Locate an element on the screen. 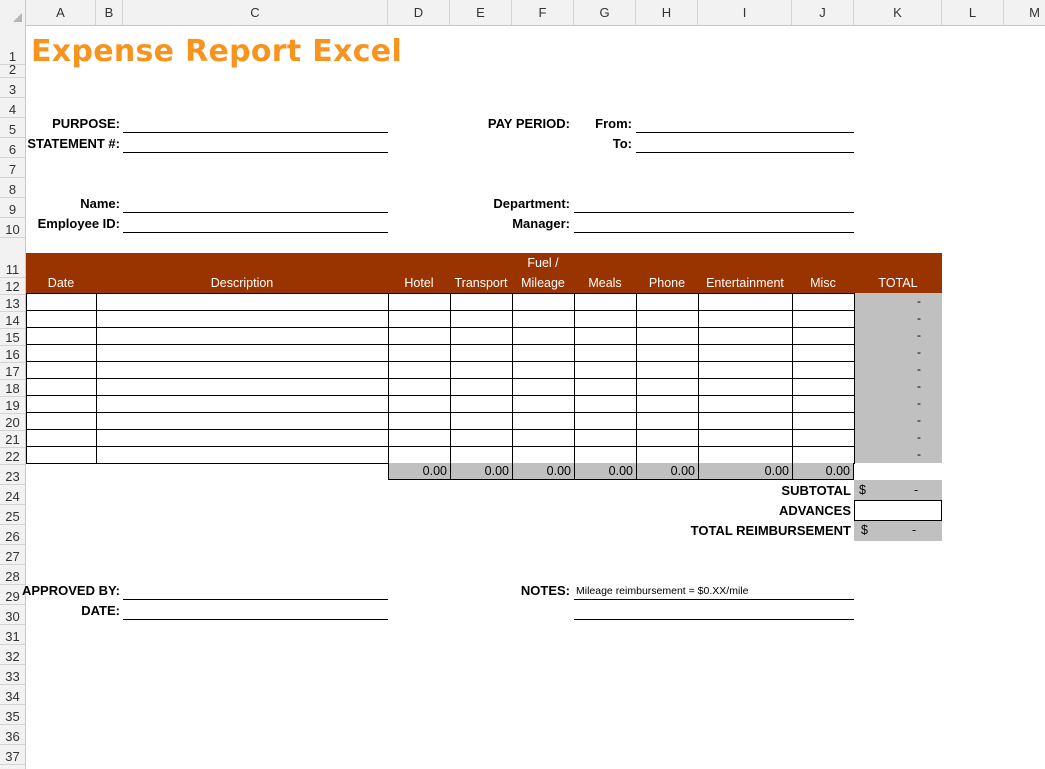  notes-text: Mileage reimbursement = $0.XX/mile is located at coordinates (662, 591).